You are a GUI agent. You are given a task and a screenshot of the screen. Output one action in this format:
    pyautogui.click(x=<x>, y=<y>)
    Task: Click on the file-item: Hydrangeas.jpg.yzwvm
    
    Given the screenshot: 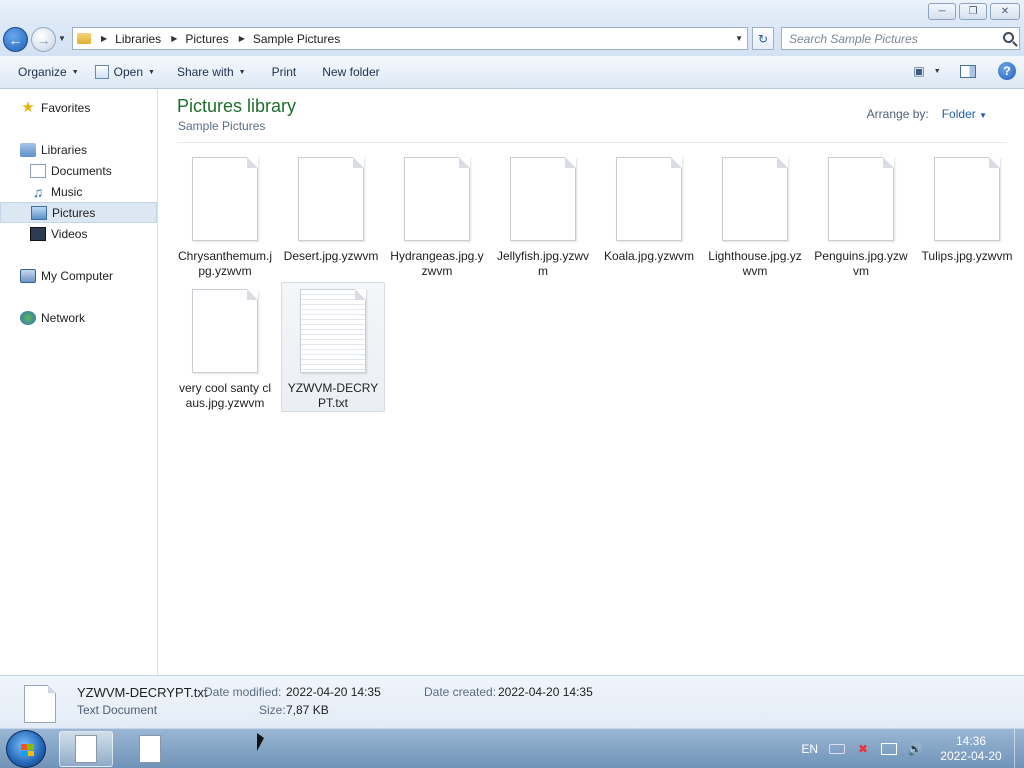 What is the action you would take?
    pyautogui.click(x=437, y=216)
    